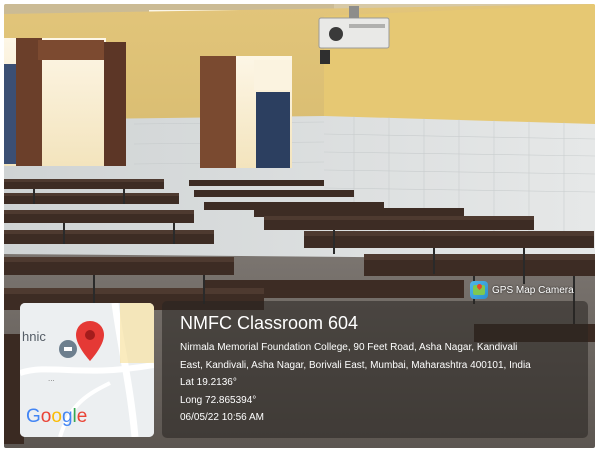 Image resolution: width=599 pixels, height=452 pixels. I want to click on datetime-text: 06/05/22 10:56 AM, so click(222, 417).